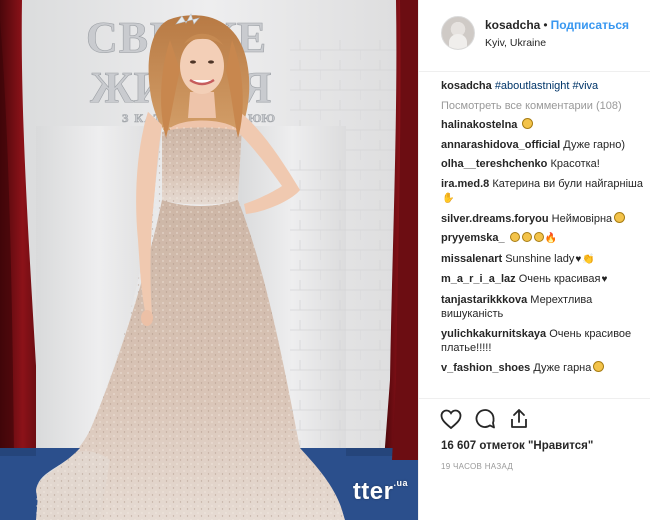 This screenshot has width=650, height=520. Describe the element at coordinates (534, 36) in the screenshot. I see `post-header: kosadcha • Подписаться Kyiv, Ukraine` at that location.